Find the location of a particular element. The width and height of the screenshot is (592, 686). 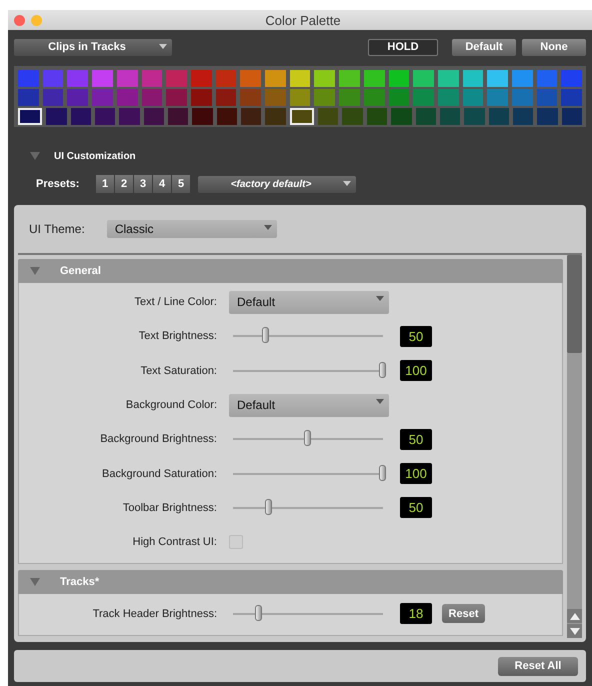

close-button is located at coordinates (19, 20).